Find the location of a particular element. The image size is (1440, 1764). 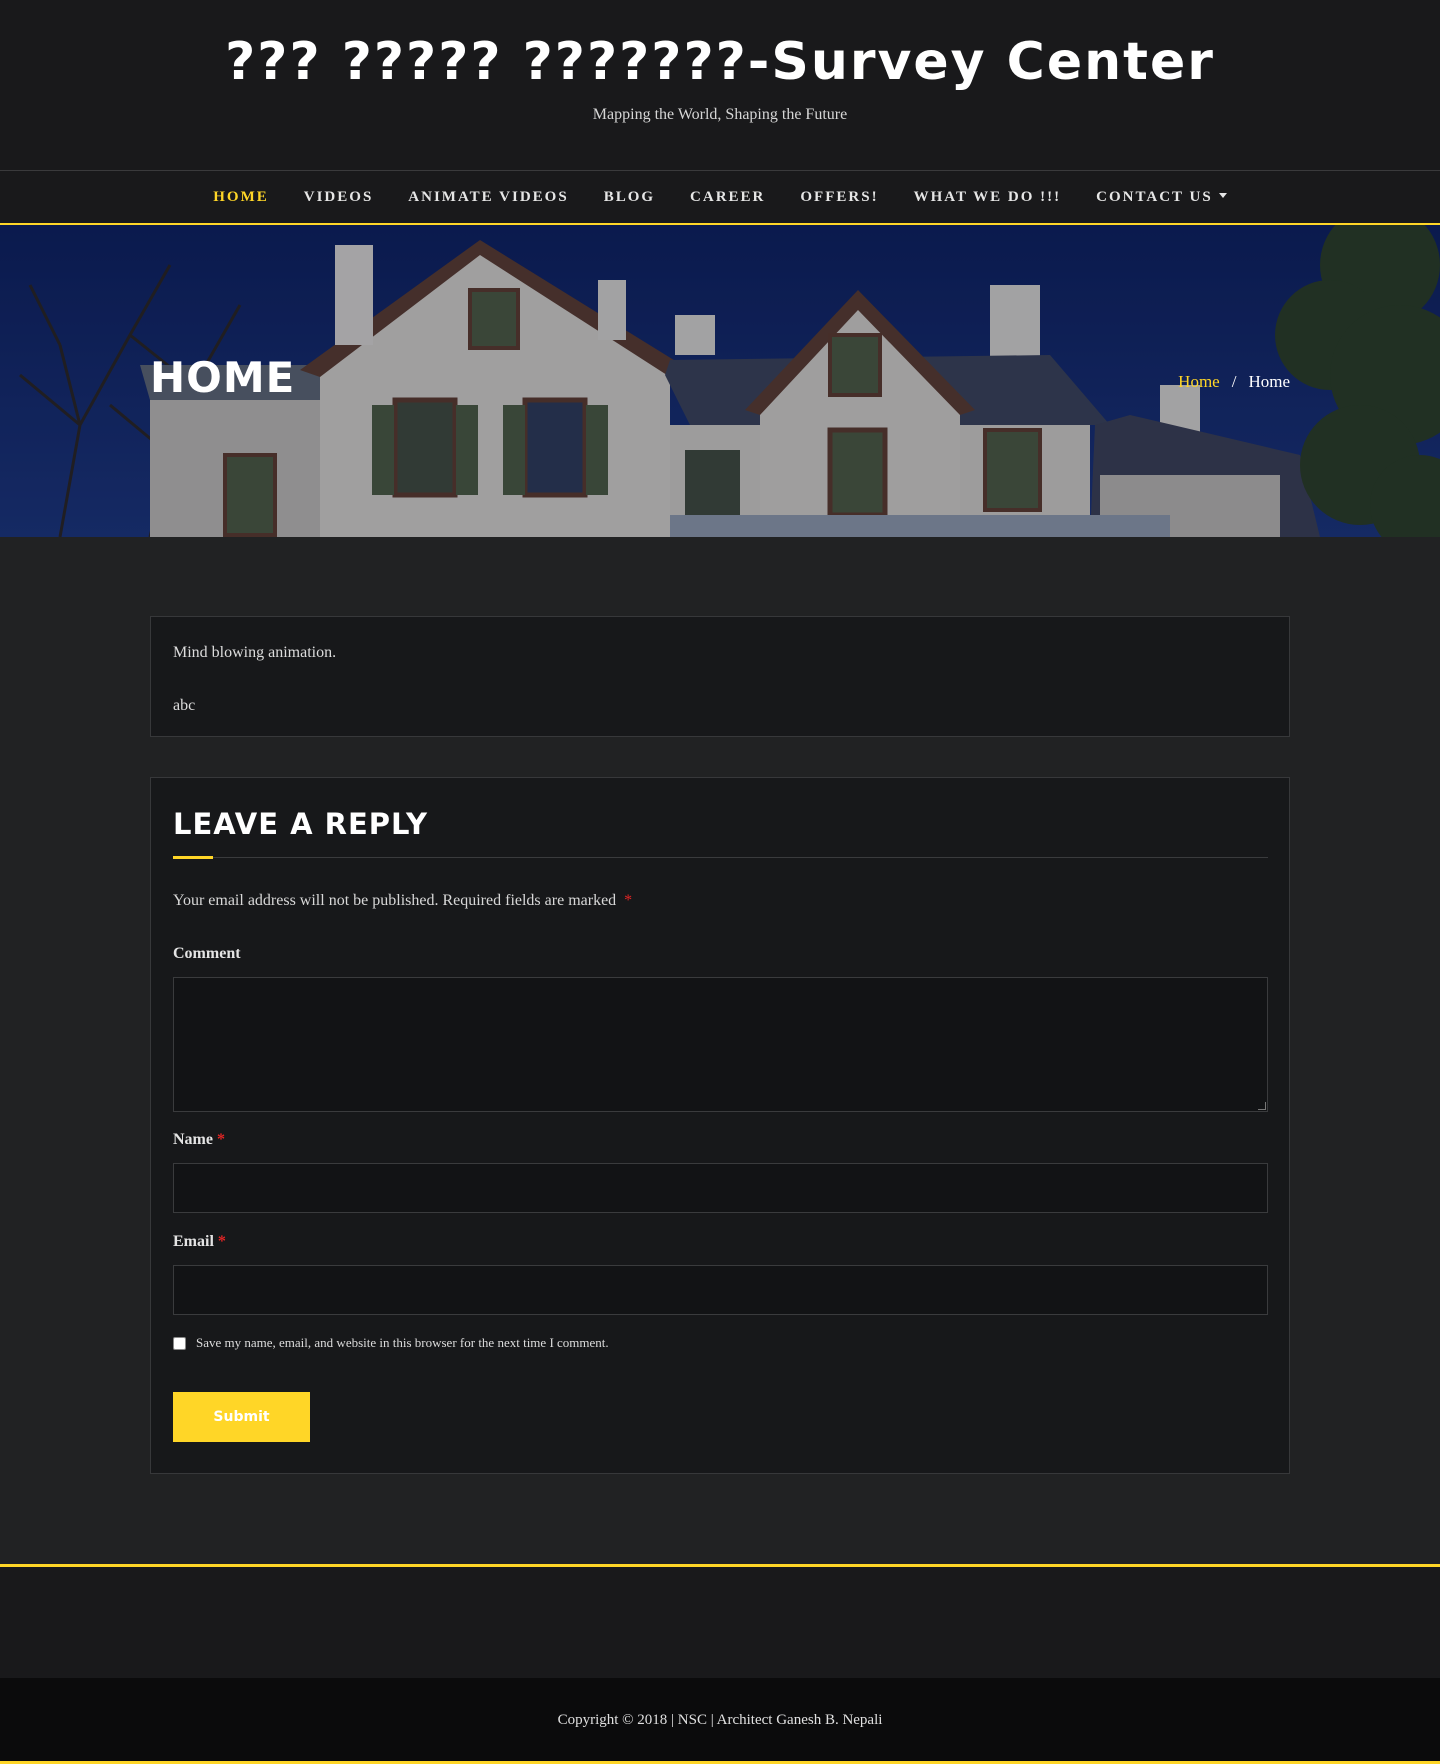

breadcrumb-current: Home is located at coordinates (1269, 381).